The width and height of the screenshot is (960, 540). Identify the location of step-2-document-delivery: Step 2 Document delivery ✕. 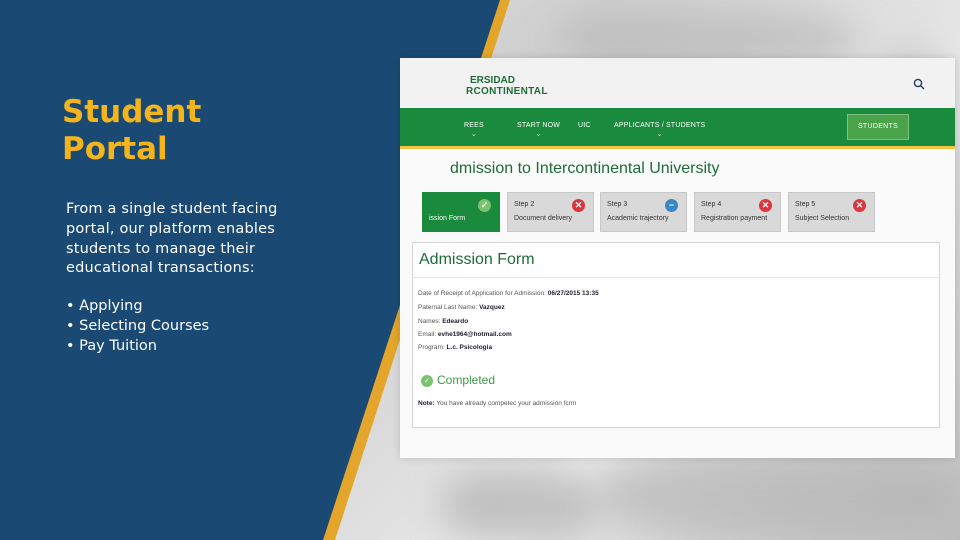
(550, 212).